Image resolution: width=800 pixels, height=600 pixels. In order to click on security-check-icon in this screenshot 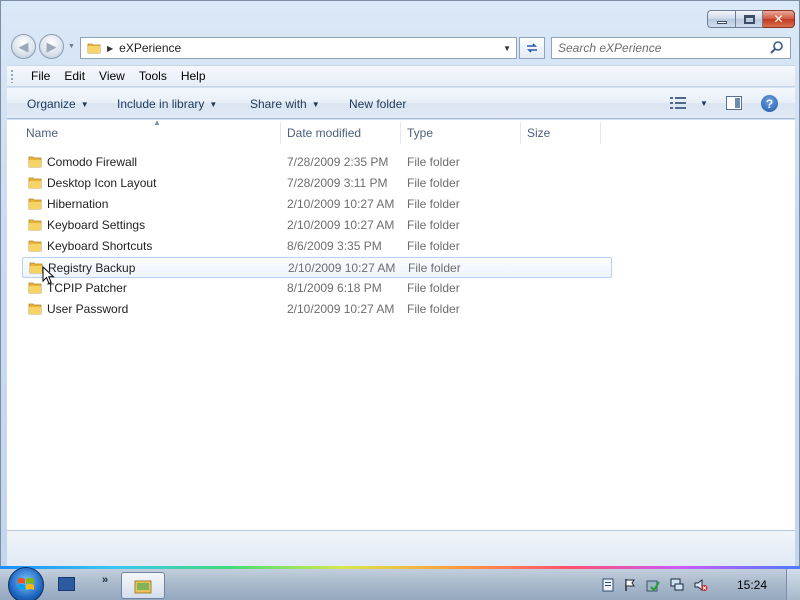, I will do `click(653, 585)`.